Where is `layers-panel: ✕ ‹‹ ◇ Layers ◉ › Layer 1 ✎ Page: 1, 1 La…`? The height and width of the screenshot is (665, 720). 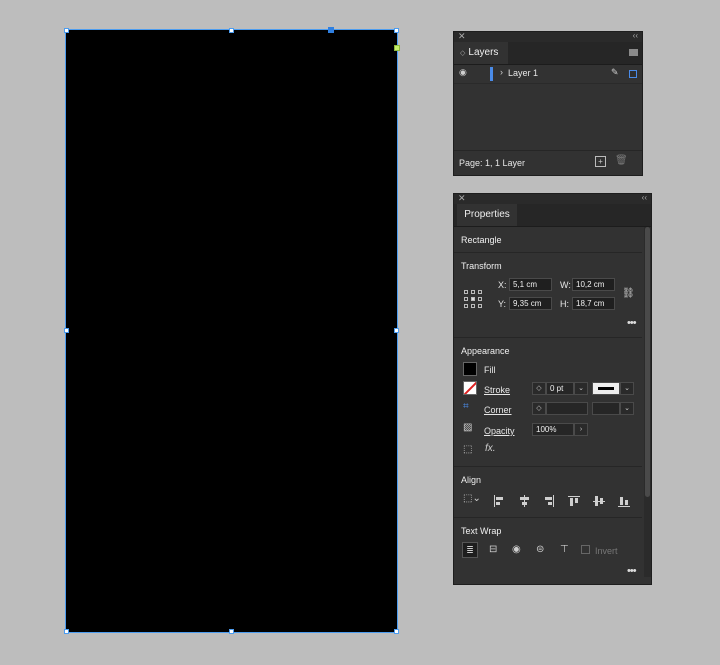
layers-panel: ✕ ‹‹ ◇ Layers ◉ › Layer 1 ✎ Page: 1, 1 La… is located at coordinates (548, 103).